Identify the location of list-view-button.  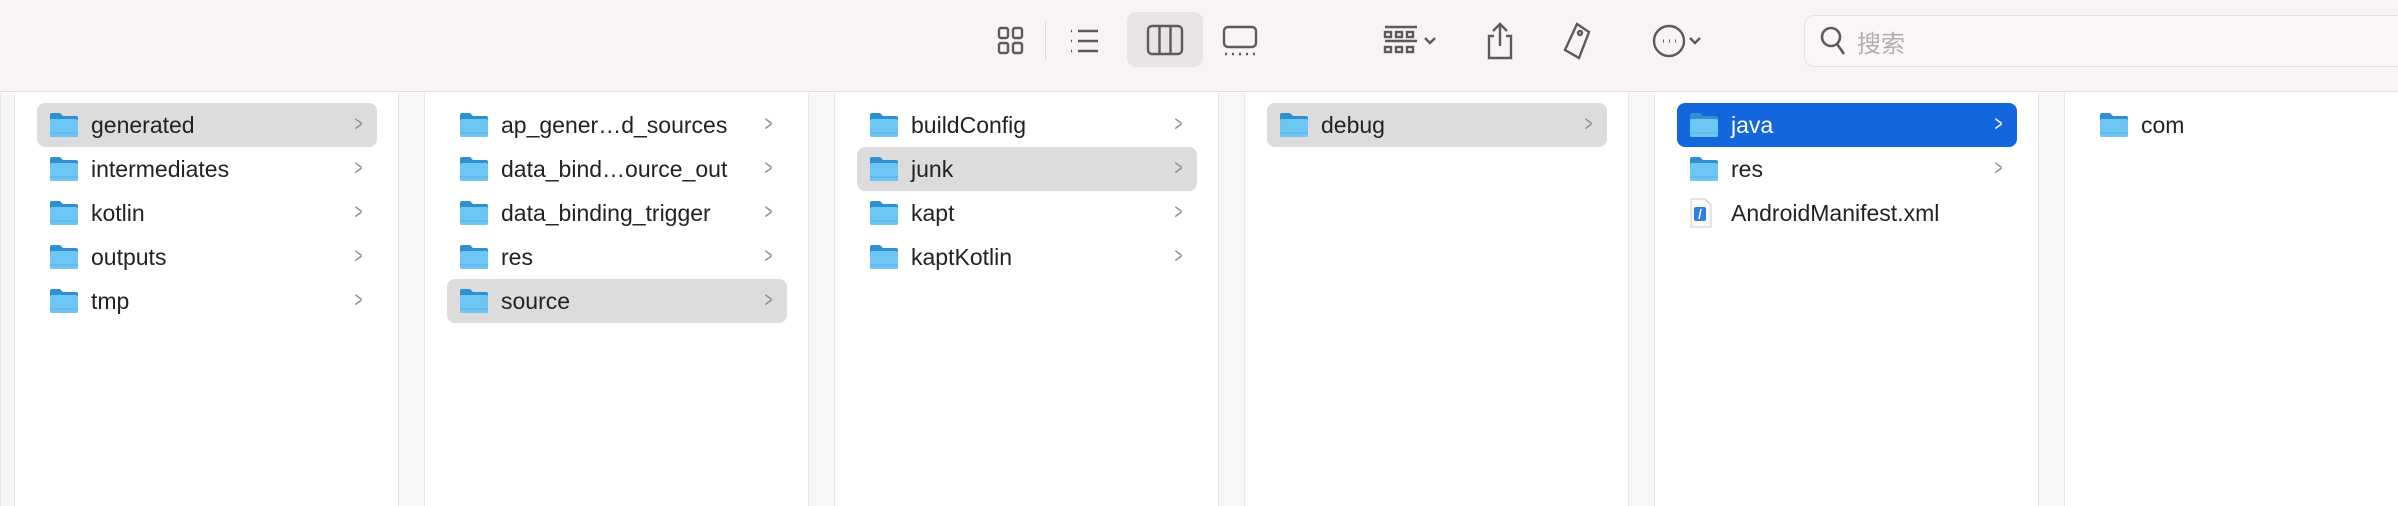
(1084, 41).